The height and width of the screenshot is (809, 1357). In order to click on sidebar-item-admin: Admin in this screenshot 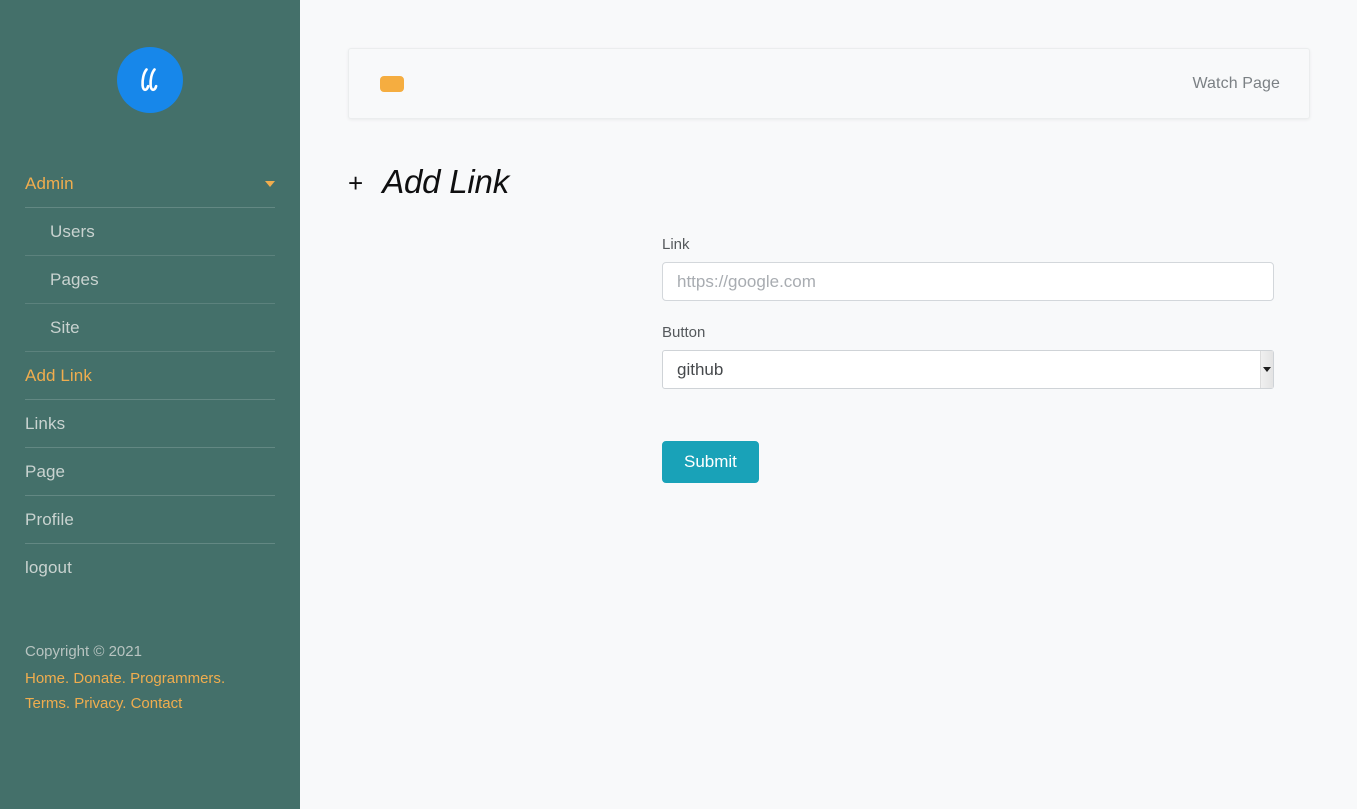, I will do `click(150, 184)`.